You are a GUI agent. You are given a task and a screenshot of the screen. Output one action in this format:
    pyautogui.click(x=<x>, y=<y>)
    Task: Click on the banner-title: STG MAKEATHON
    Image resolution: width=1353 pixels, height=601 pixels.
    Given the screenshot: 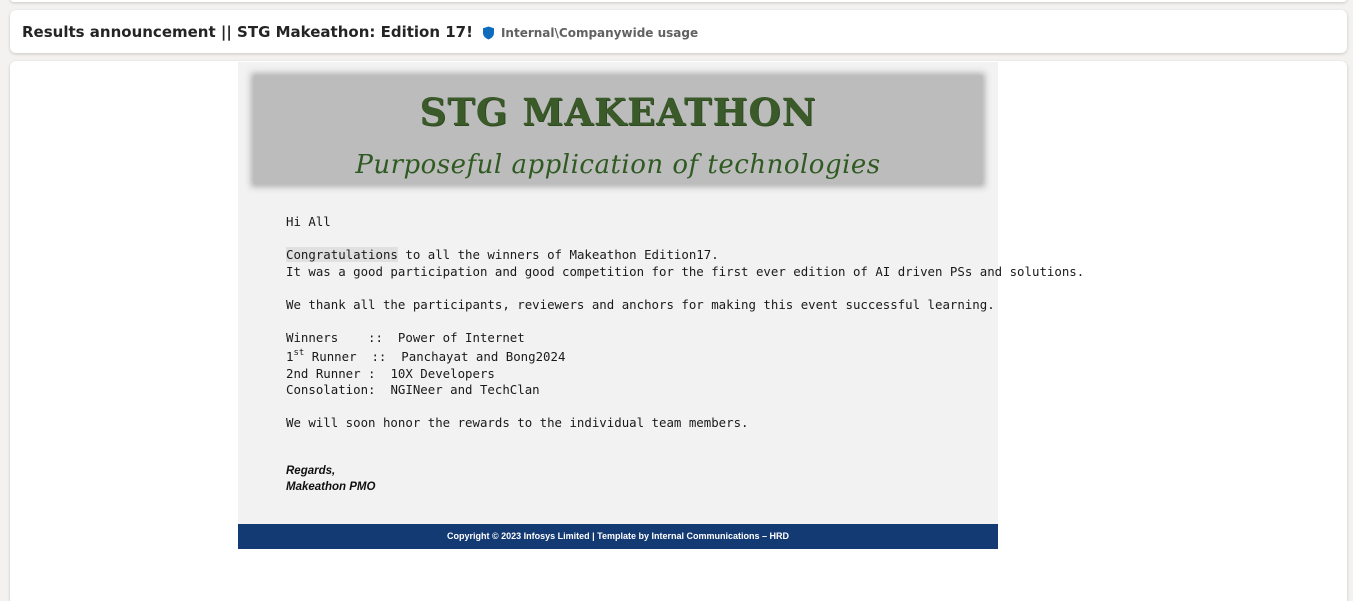 What is the action you would take?
    pyautogui.click(x=618, y=112)
    